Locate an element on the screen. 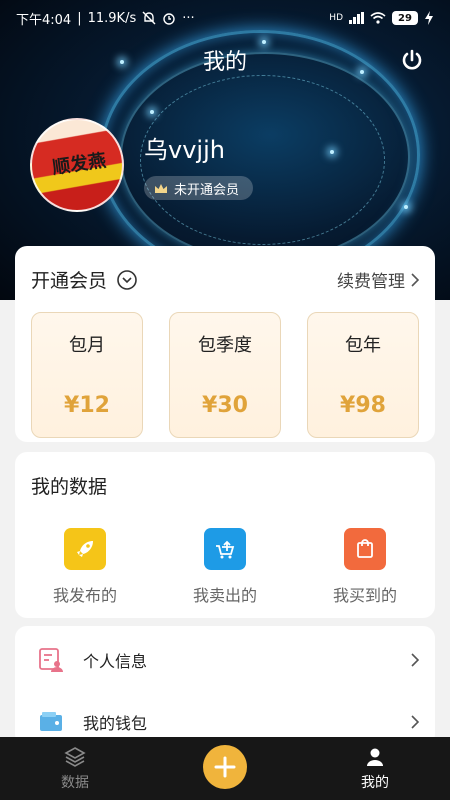  plan-price: ¥12 is located at coordinates (87, 405).